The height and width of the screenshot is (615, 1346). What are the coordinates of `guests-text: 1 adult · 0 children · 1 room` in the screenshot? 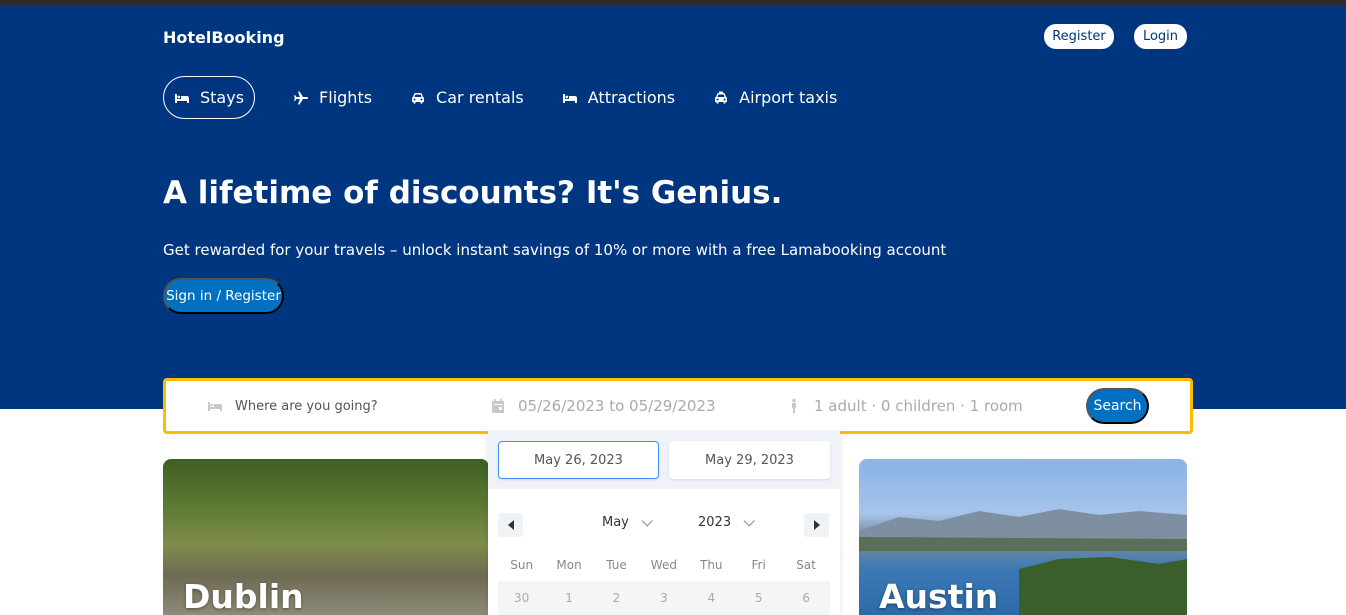 It's located at (918, 406).